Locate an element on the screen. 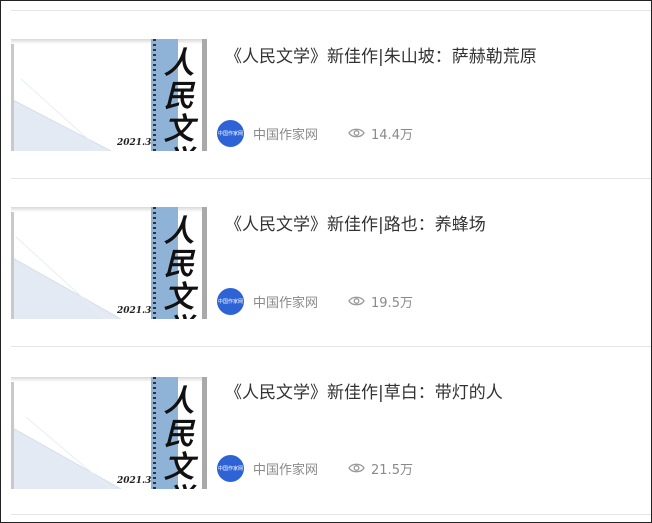 This screenshot has width=652, height=523. article-meta: 中国作家网 中国作家网 21.5万 is located at coordinates (315, 468).